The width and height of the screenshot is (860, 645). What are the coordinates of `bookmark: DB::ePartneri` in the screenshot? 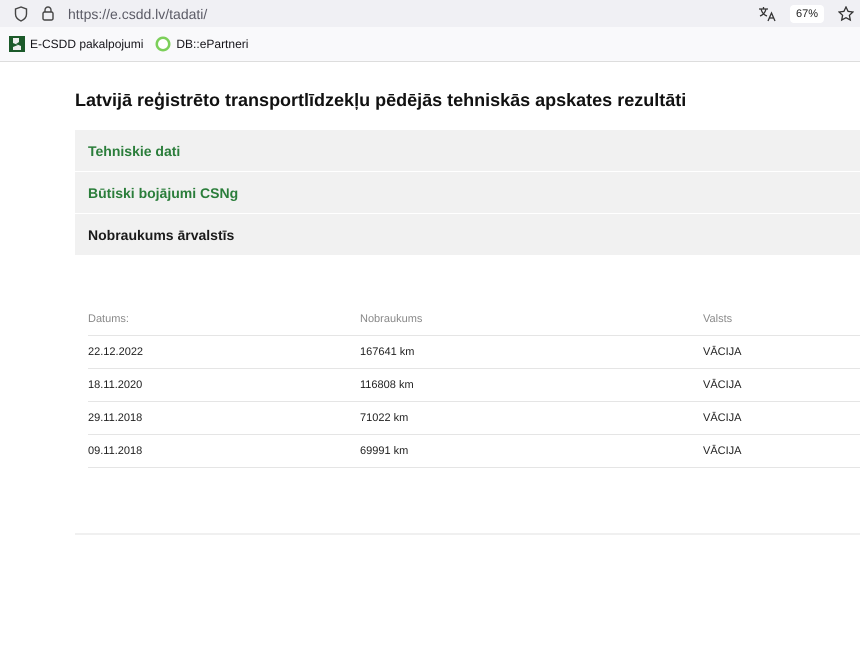 It's located at (201, 44).